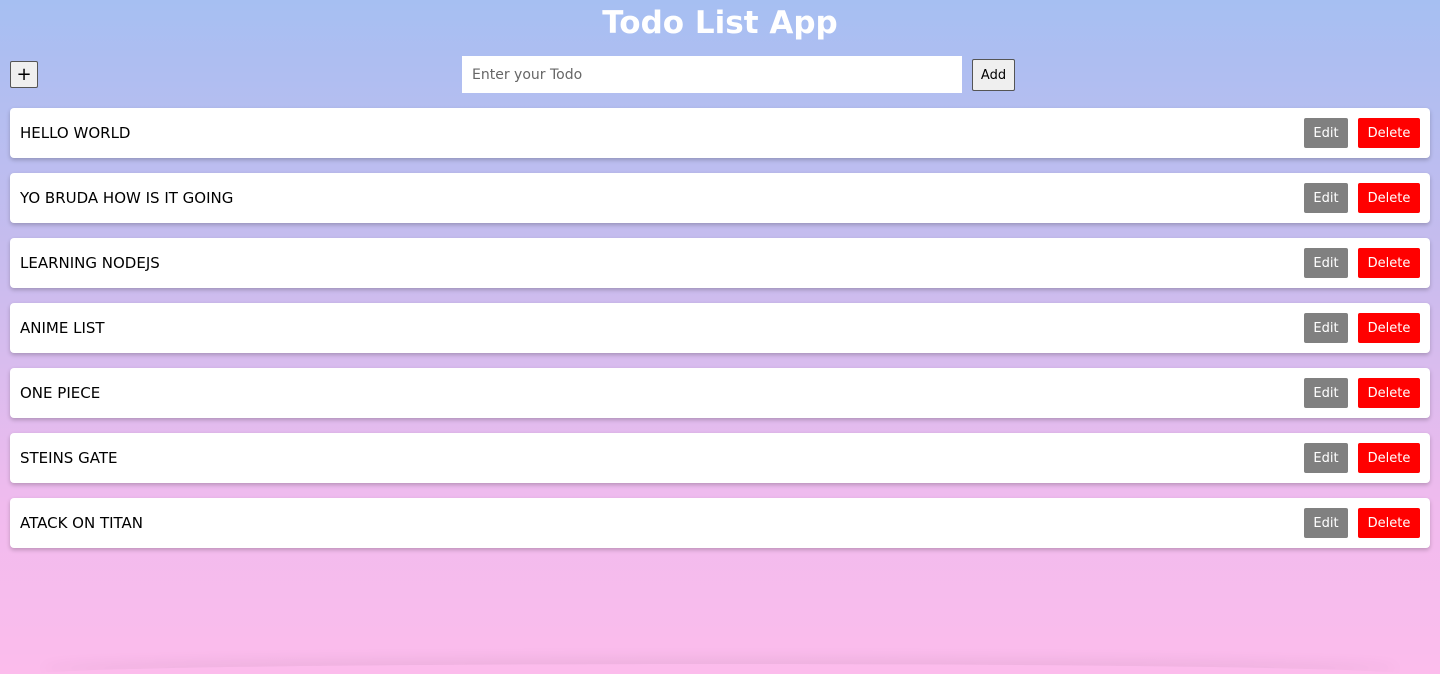 This screenshot has height=674, width=1440. What do you see at coordinates (720, 458) in the screenshot?
I see `todo-item: STEINS GATE Edit Delete` at bounding box center [720, 458].